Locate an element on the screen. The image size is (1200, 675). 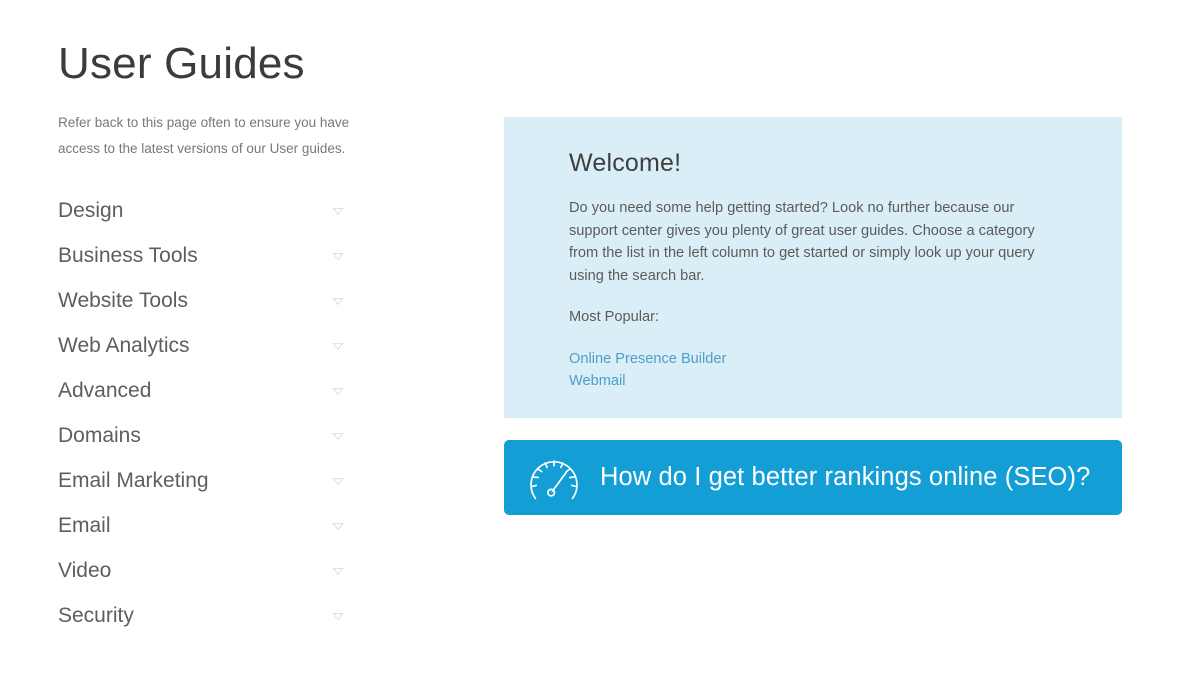
category-label: Security is located at coordinates (96, 615).